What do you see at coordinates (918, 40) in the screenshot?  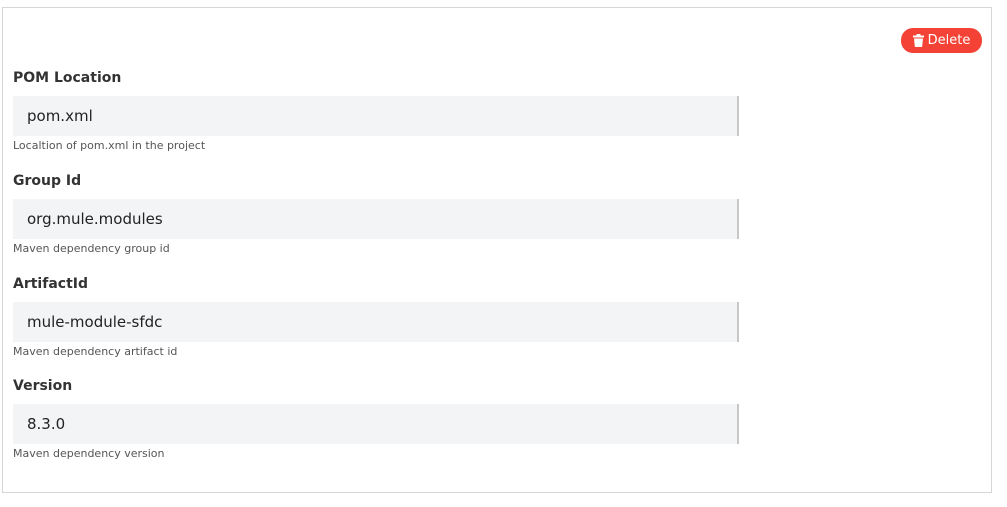 I see `trash-icon` at bounding box center [918, 40].